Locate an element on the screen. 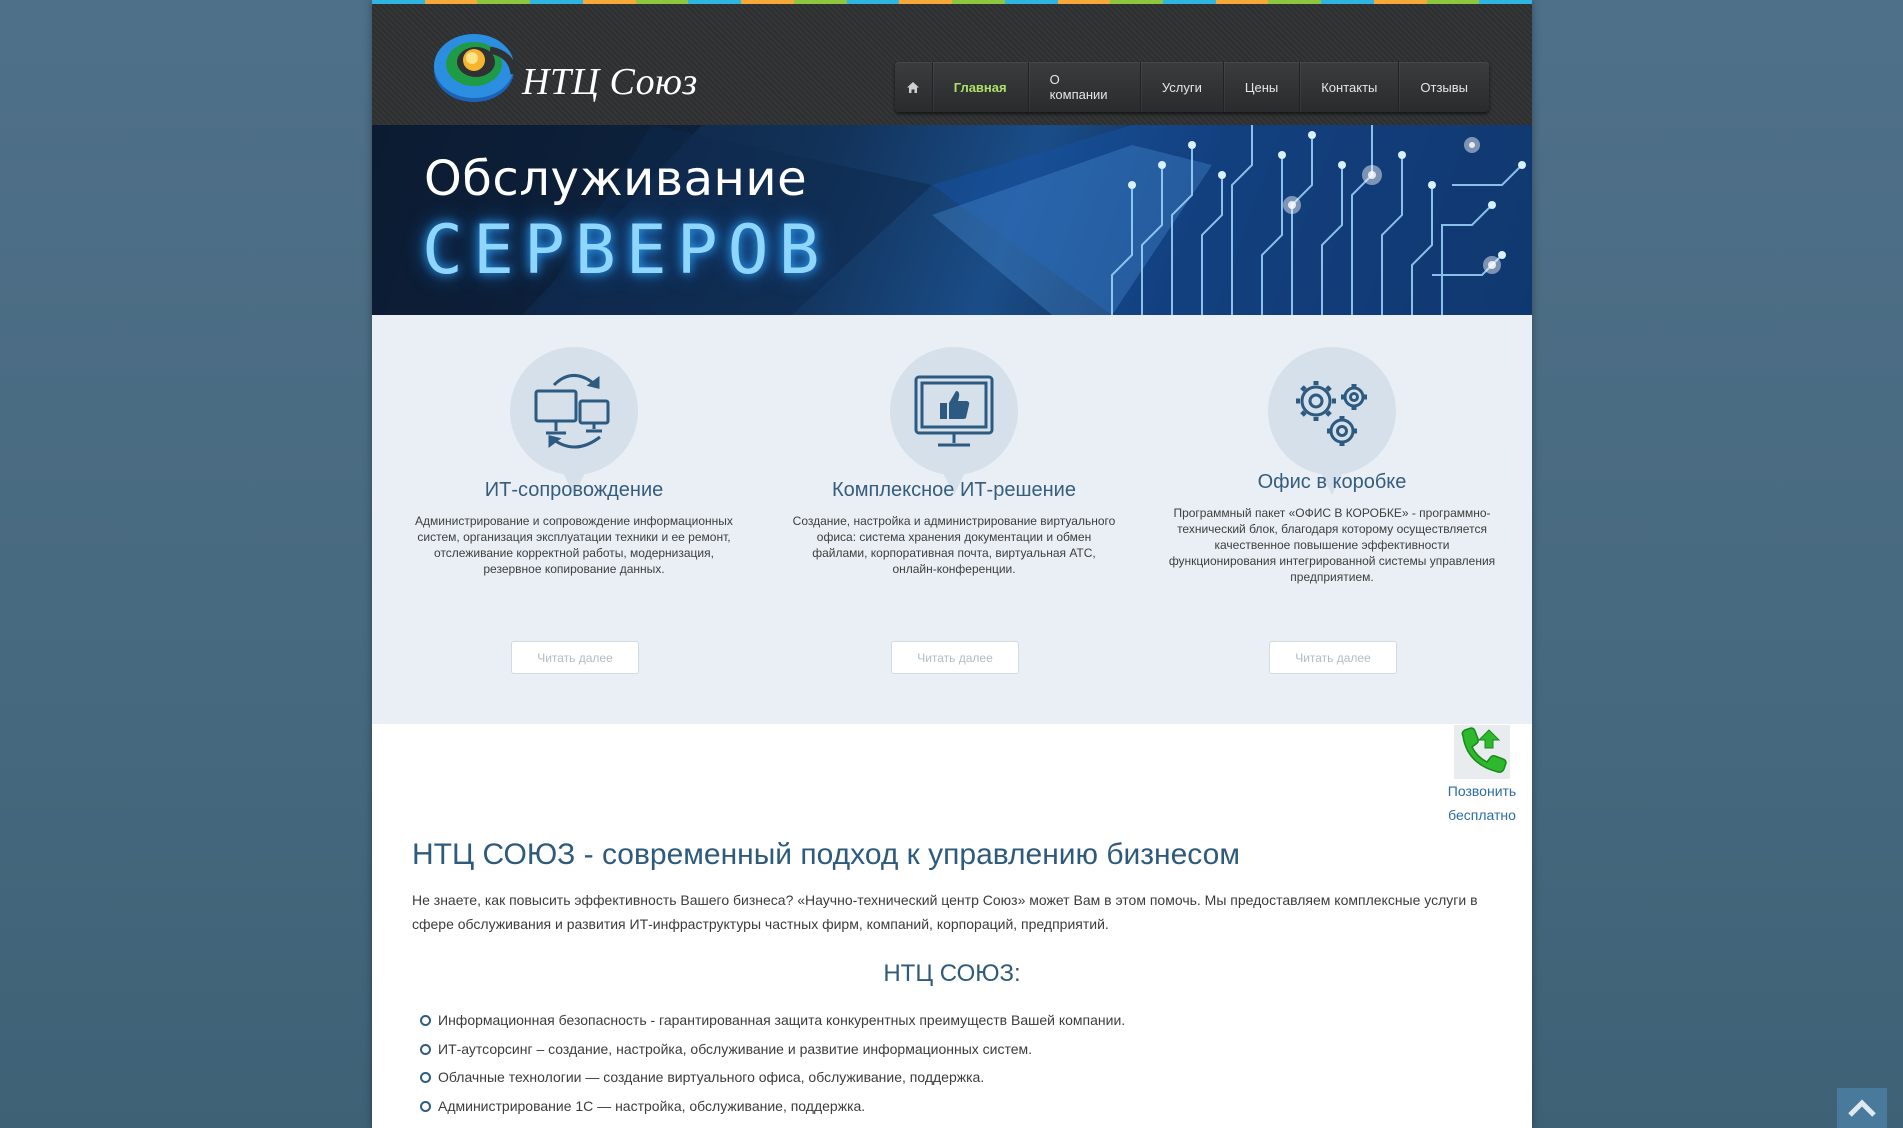 Image resolution: width=1903 pixels, height=1128 pixels. callback-label-line1: Позвонить is located at coordinates (1482, 791).